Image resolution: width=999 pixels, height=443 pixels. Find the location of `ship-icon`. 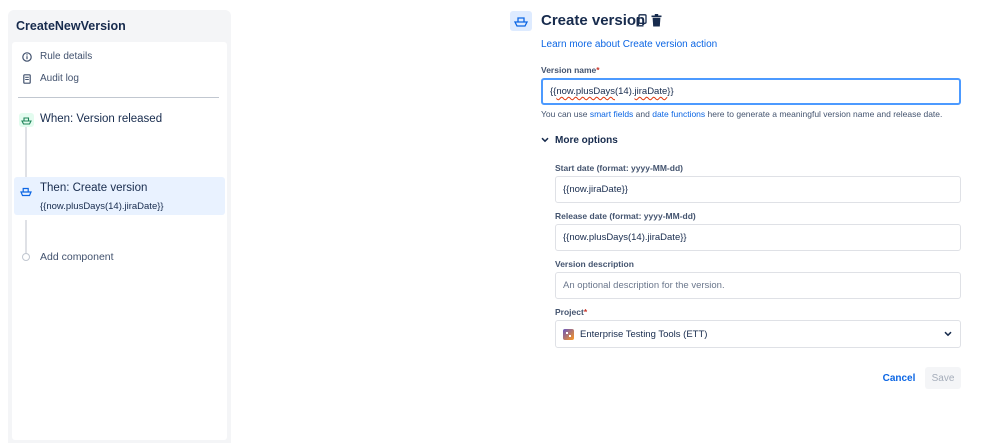

ship-icon is located at coordinates (26, 190).